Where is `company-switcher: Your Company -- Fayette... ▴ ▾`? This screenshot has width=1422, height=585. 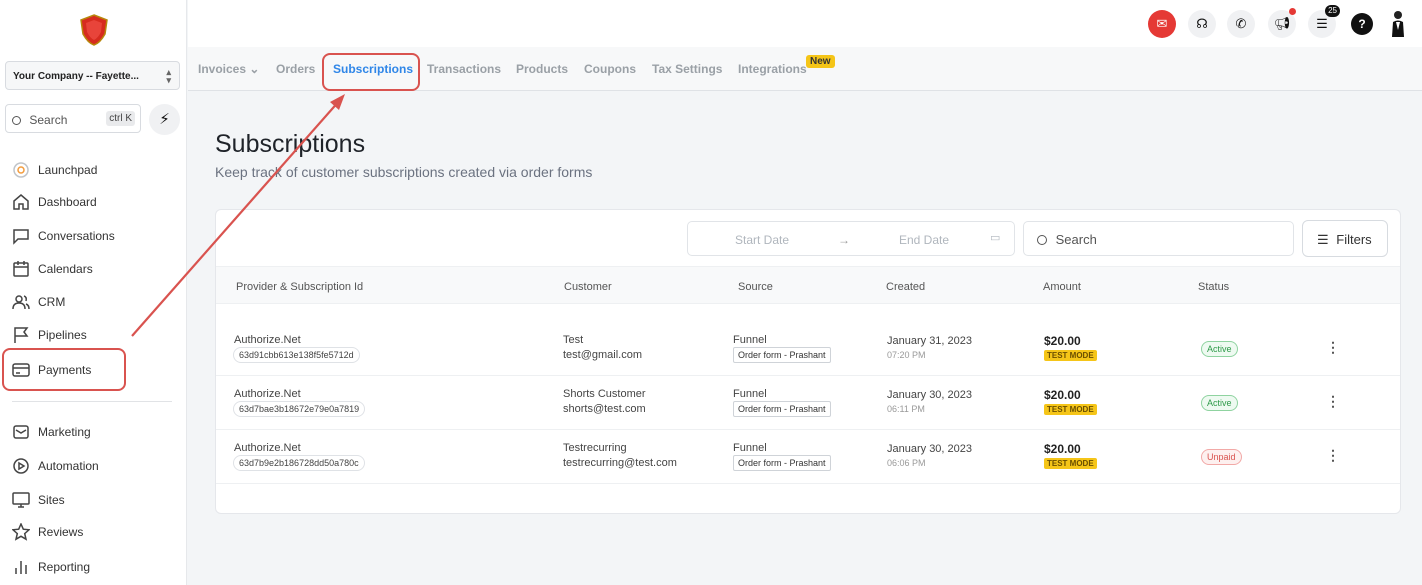 company-switcher: Your Company -- Fayette... ▴ ▾ is located at coordinates (92, 75).